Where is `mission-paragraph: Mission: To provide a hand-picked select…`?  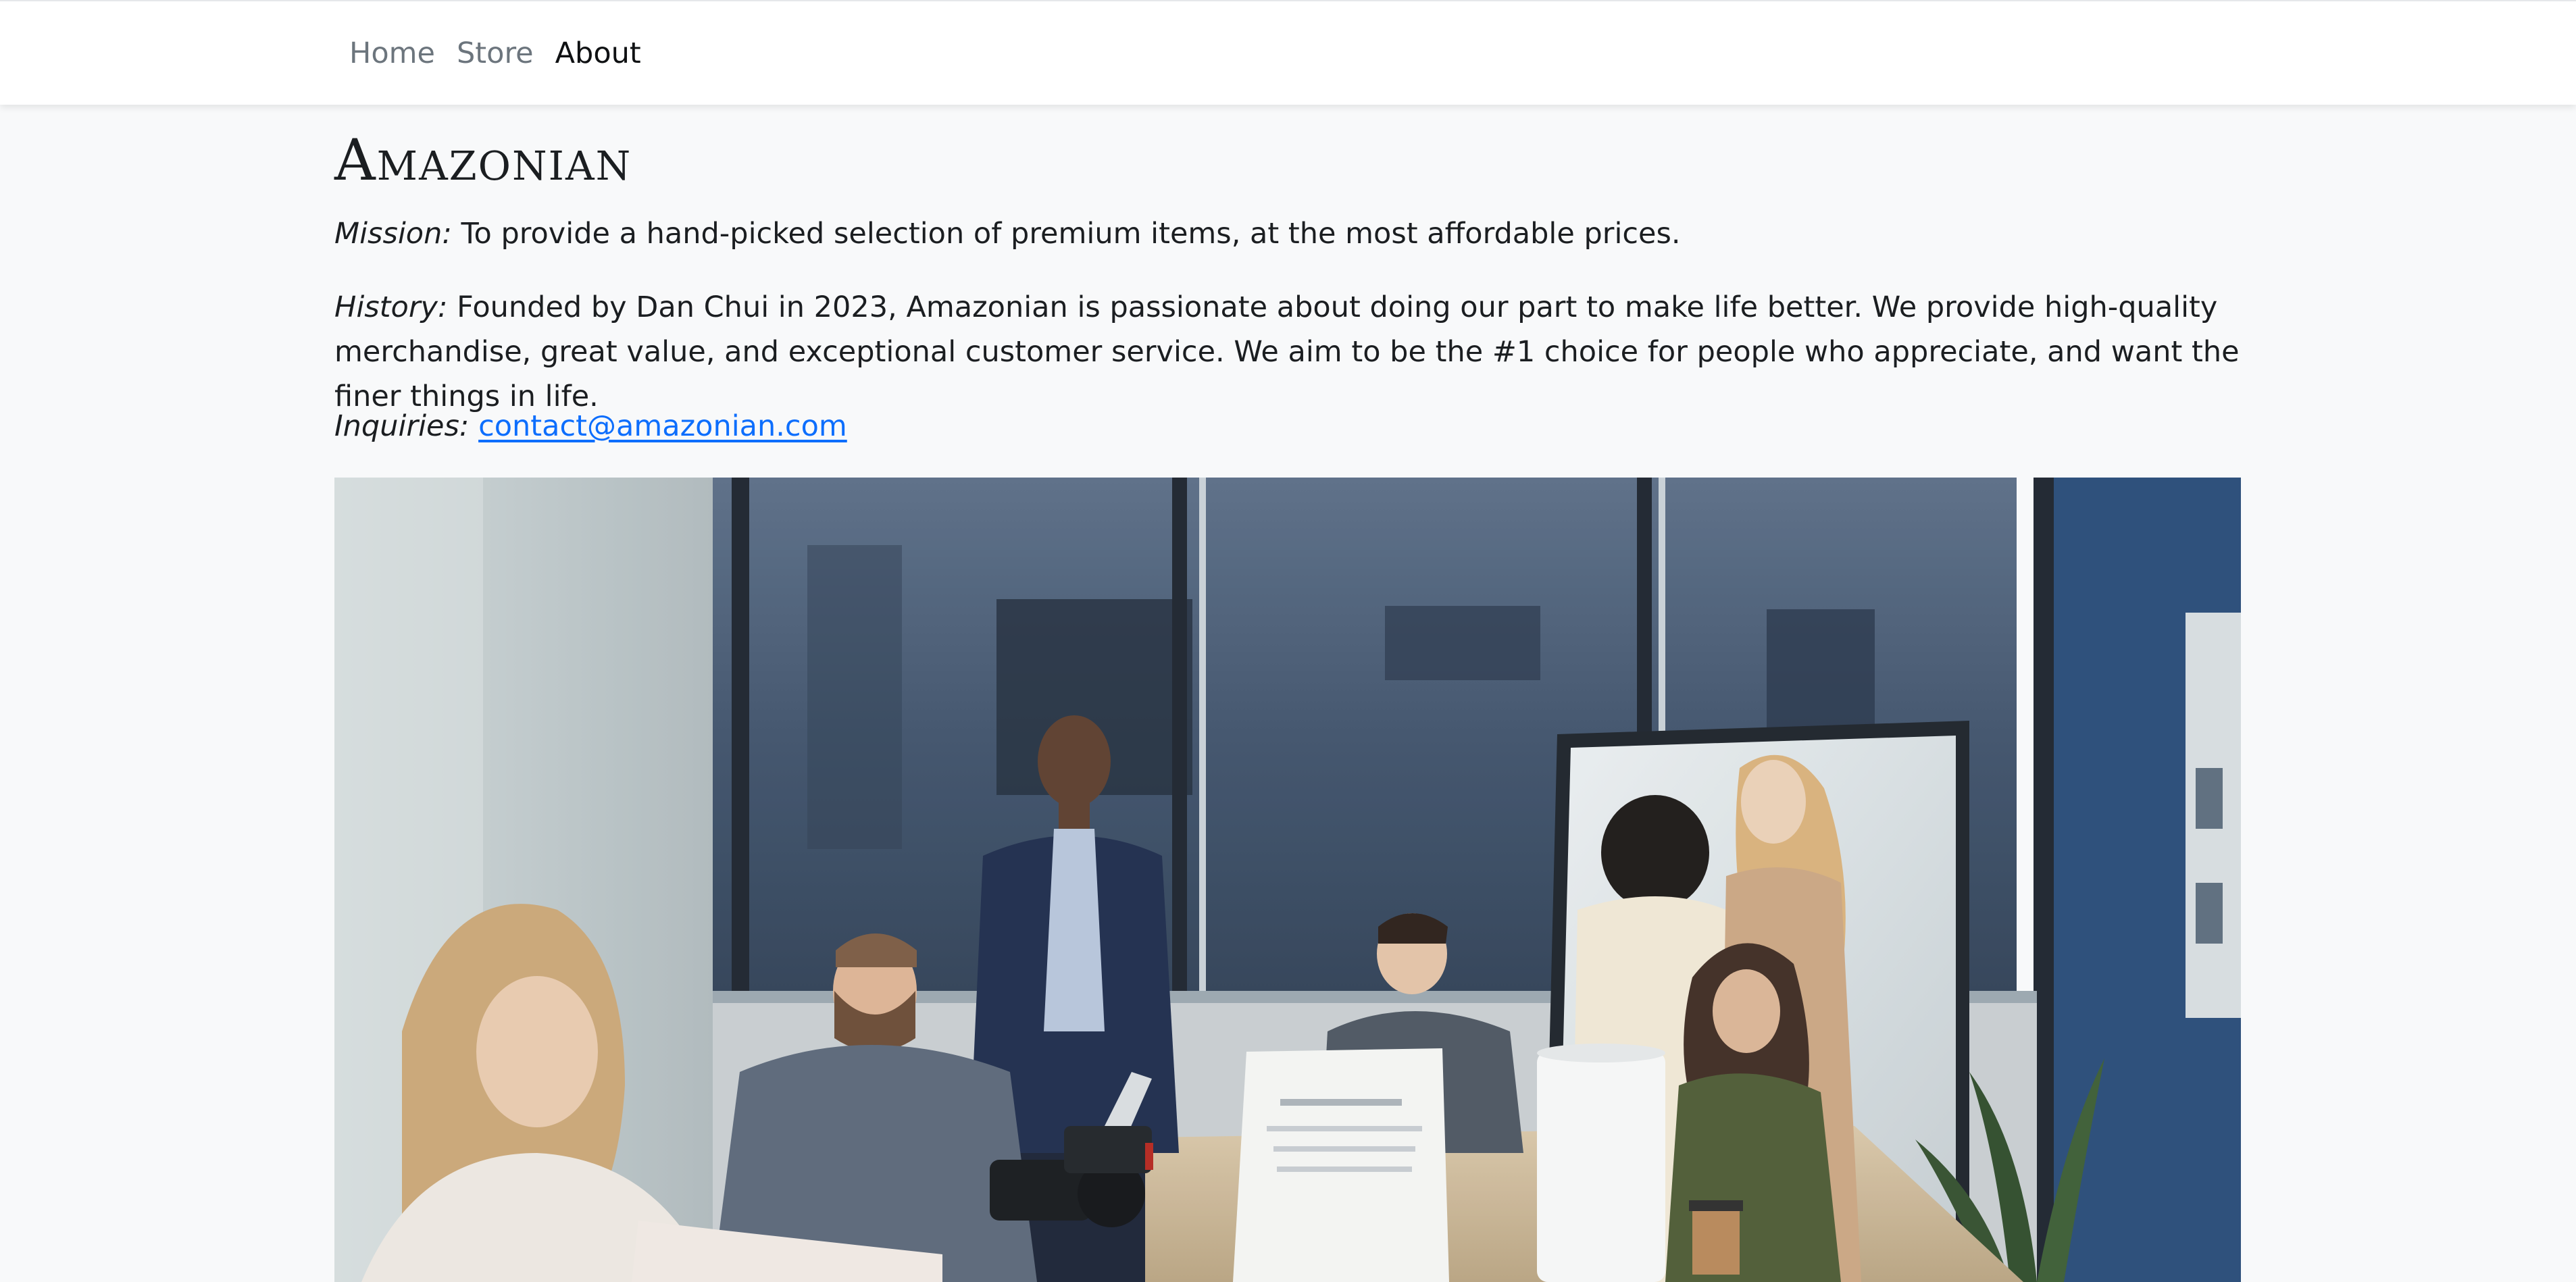 mission-paragraph: Mission: To provide a hand-picked select… is located at coordinates (1287, 233).